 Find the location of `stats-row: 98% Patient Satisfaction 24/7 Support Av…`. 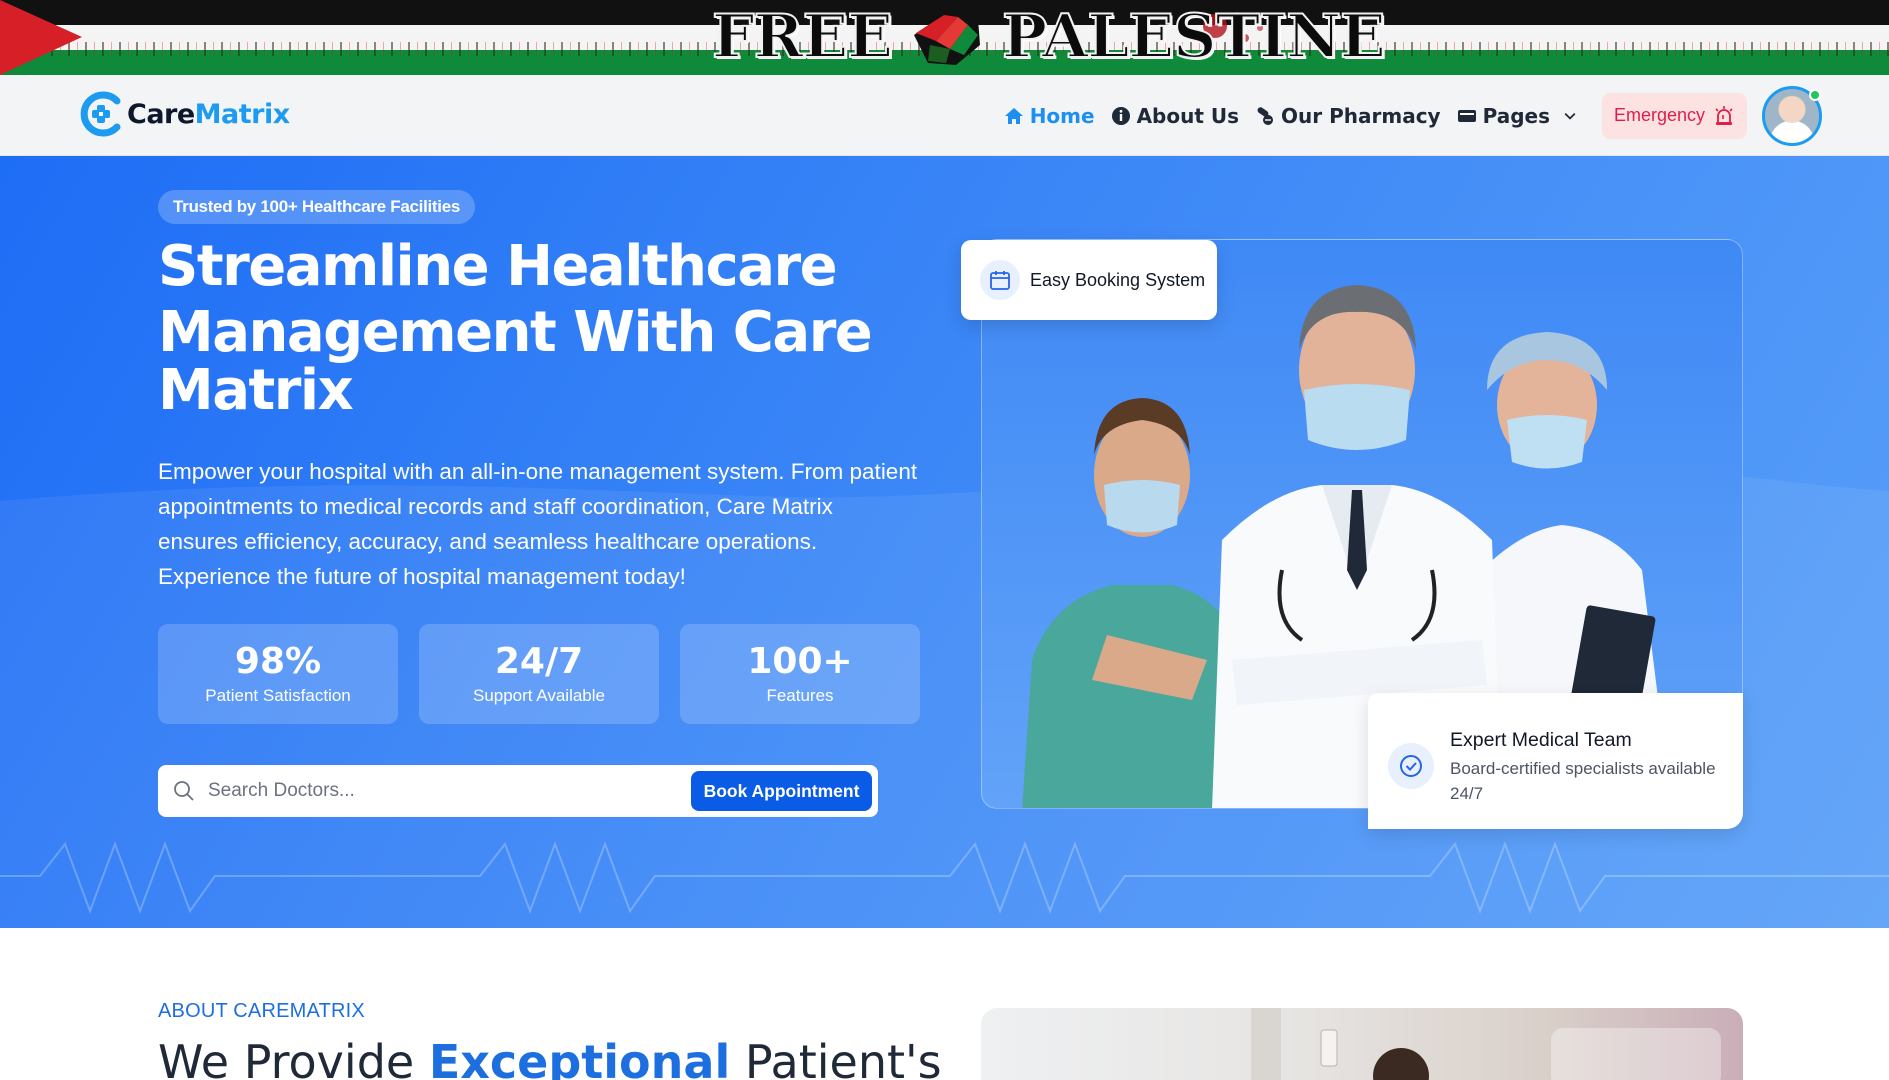

stats-row: 98% Patient Satisfaction 24/7 Support Av… is located at coordinates (539, 674).